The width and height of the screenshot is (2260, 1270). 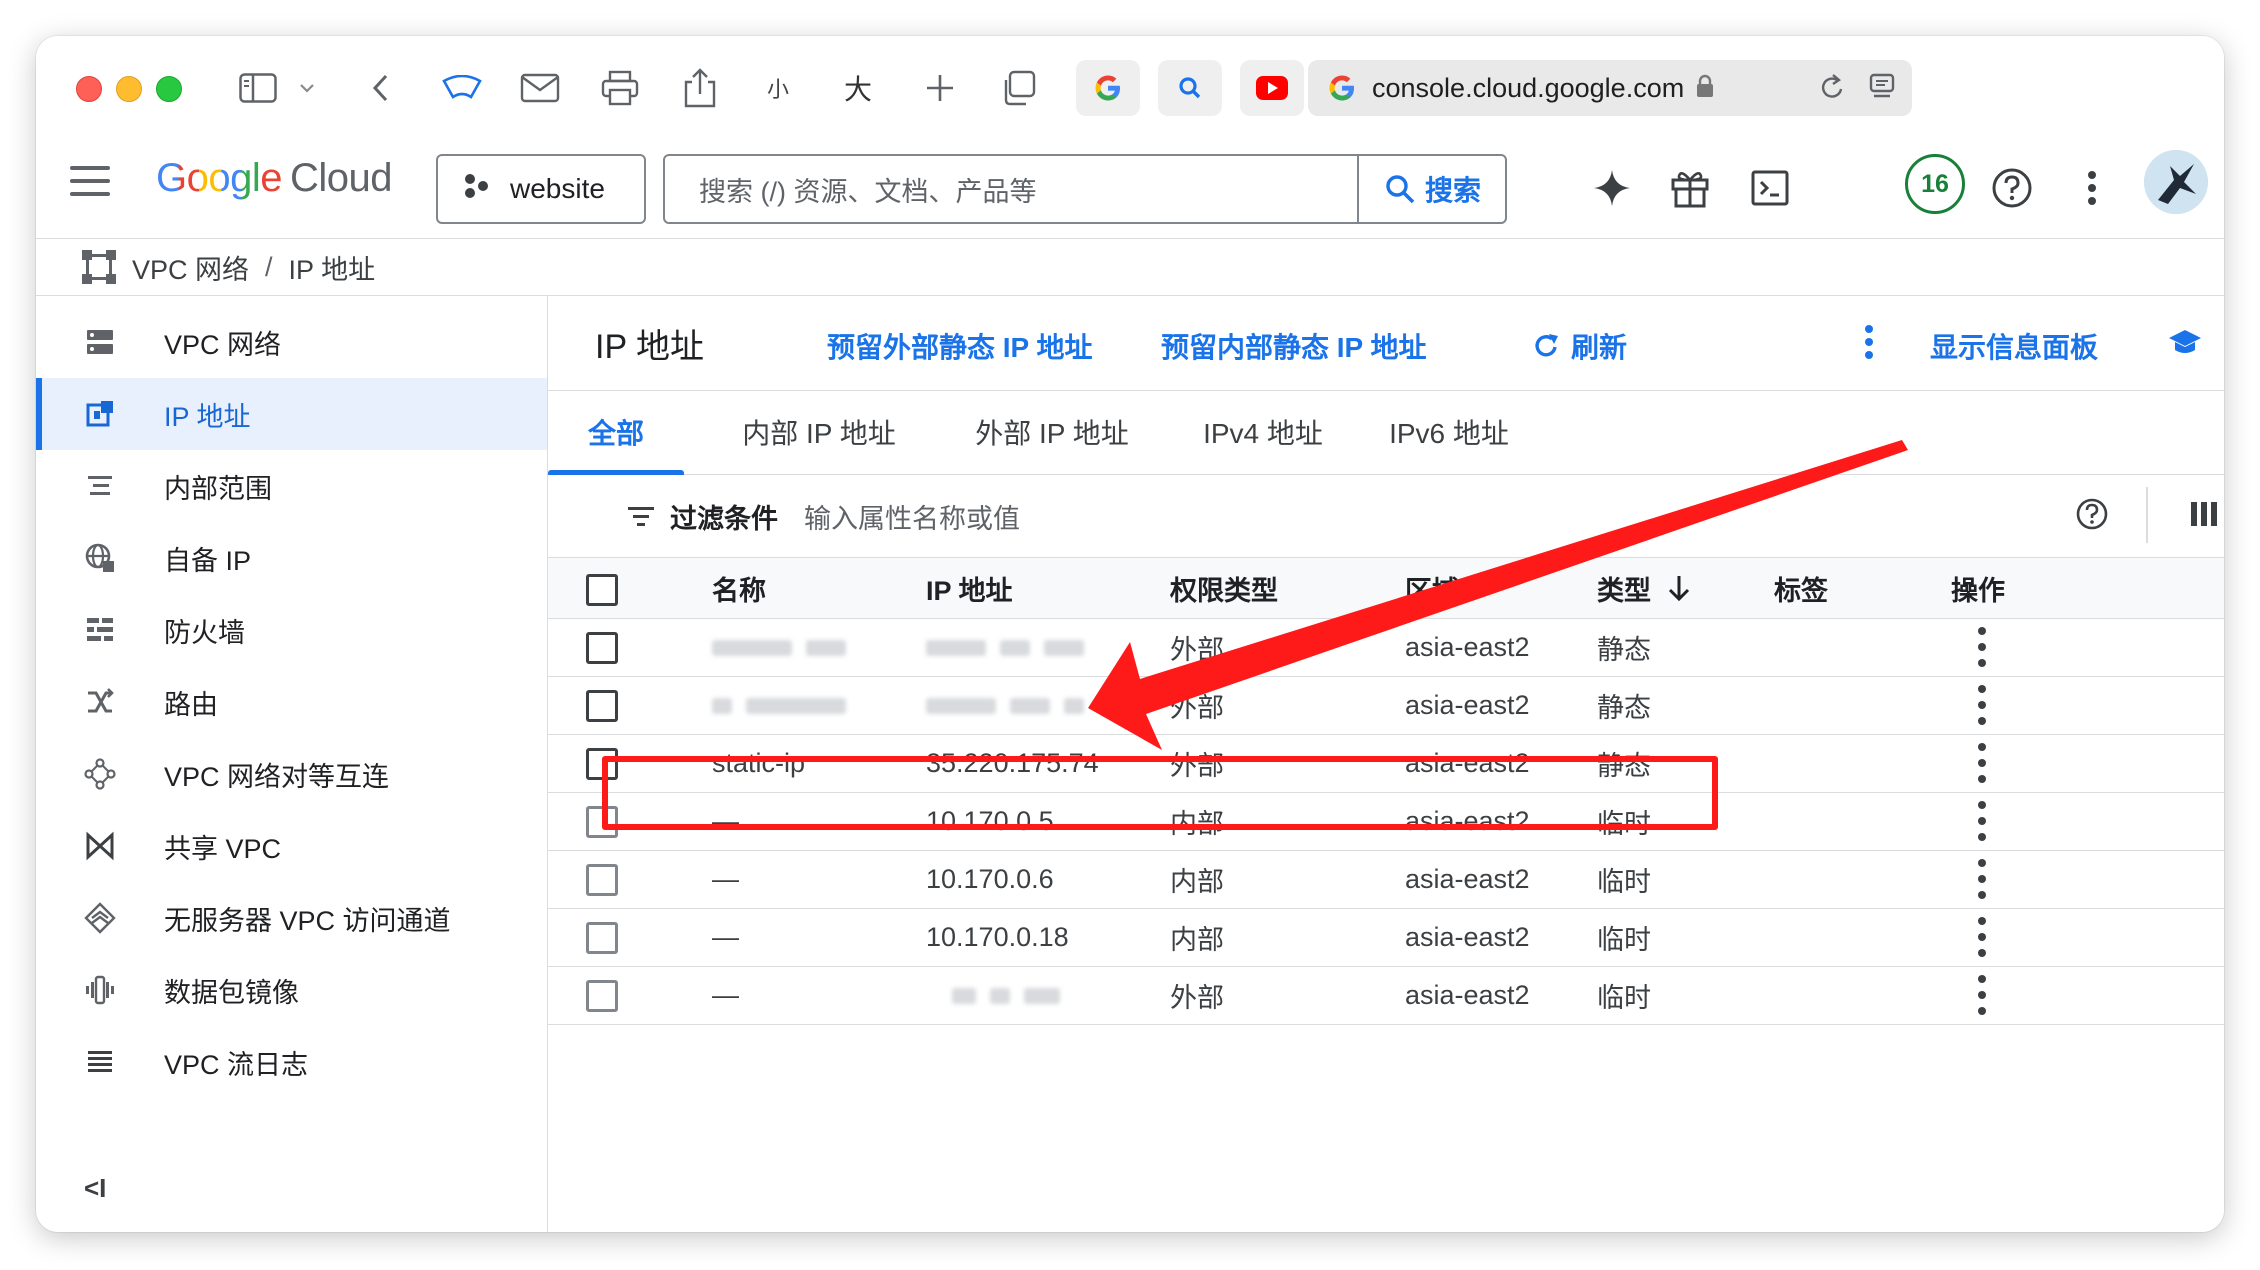 What do you see at coordinates (291, 342) in the screenshot?
I see `sidebar-item-vpc-network: VPC 网络` at bounding box center [291, 342].